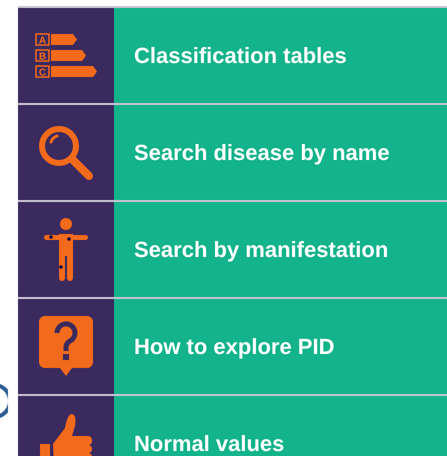 Image resolution: width=447 pixels, height=456 pixels. What do you see at coordinates (4, 401) in the screenshot?
I see `arc-icon` at bounding box center [4, 401].